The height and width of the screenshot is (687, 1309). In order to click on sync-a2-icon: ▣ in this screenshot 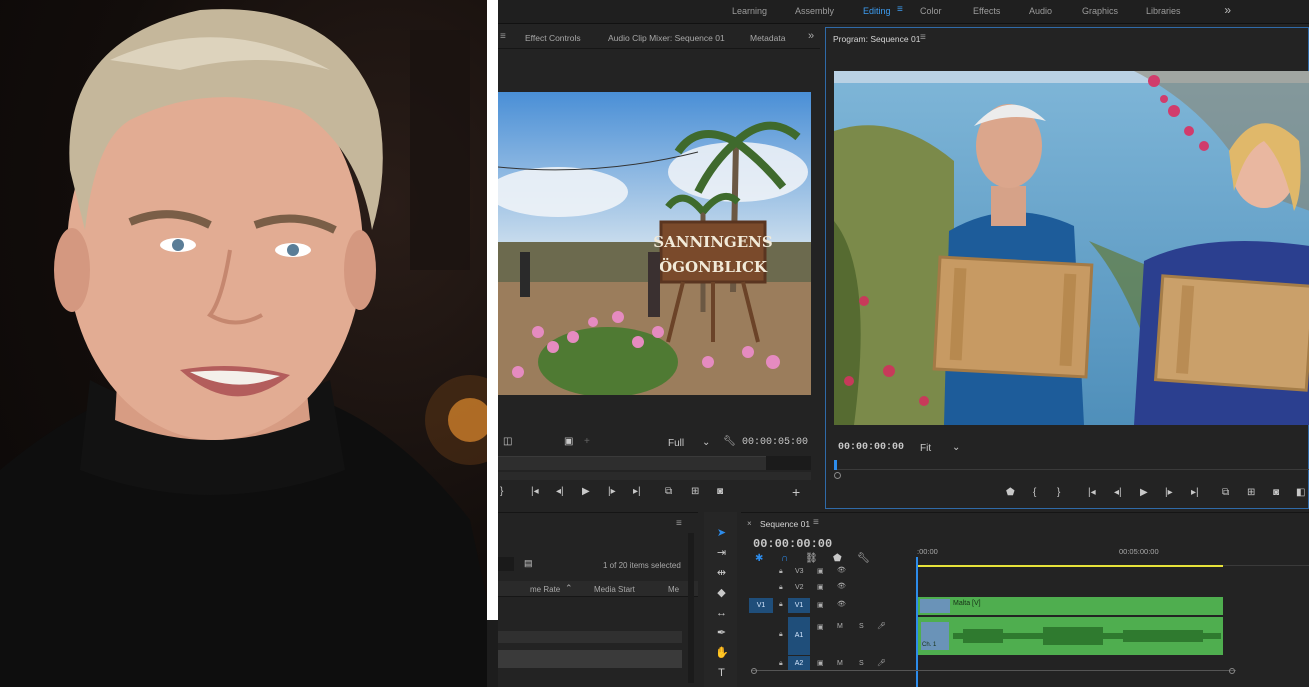, I will do `click(820, 663)`.